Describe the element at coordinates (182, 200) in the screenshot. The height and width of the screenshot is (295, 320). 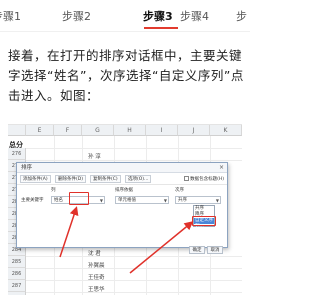
I see `order-value: 升序` at that location.